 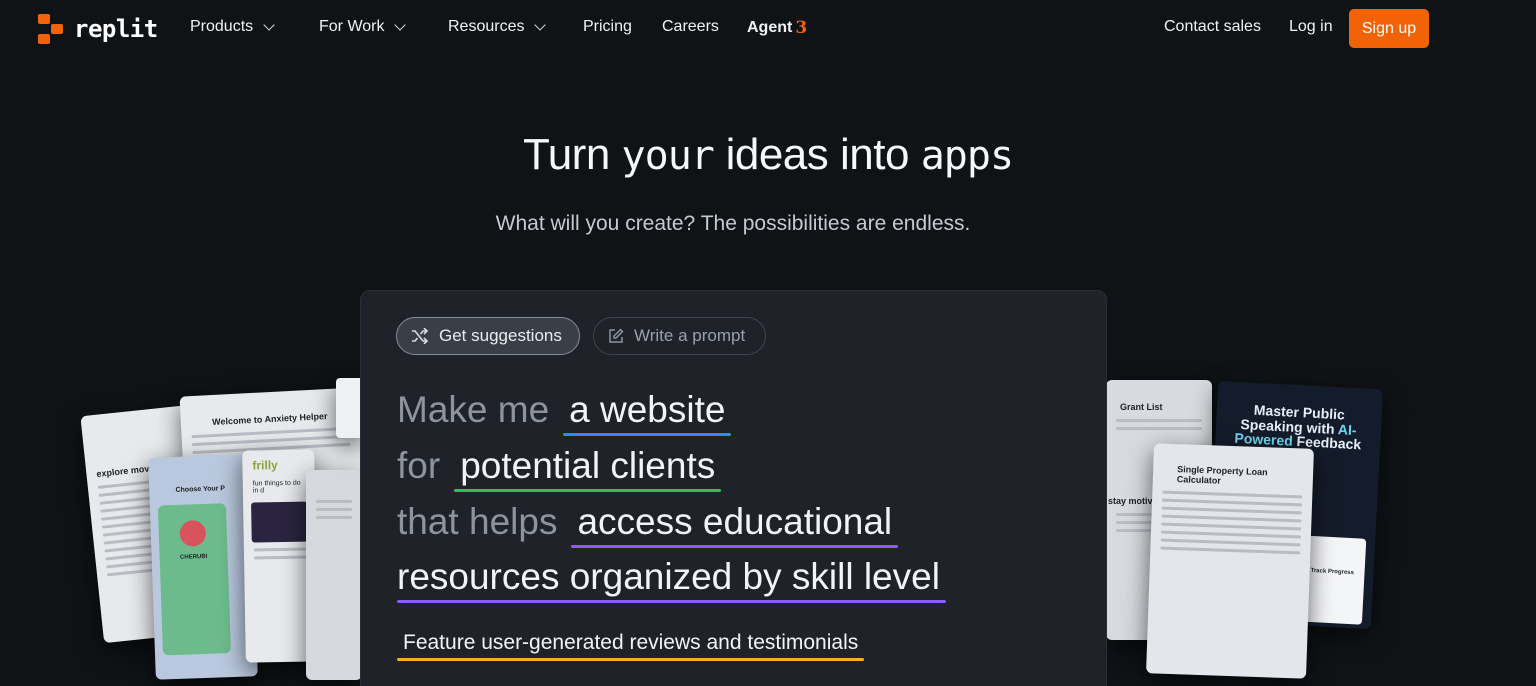 What do you see at coordinates (668, 156) in the screenshot?
I see `hero-title-word: your` at bounding box center [668, 156].